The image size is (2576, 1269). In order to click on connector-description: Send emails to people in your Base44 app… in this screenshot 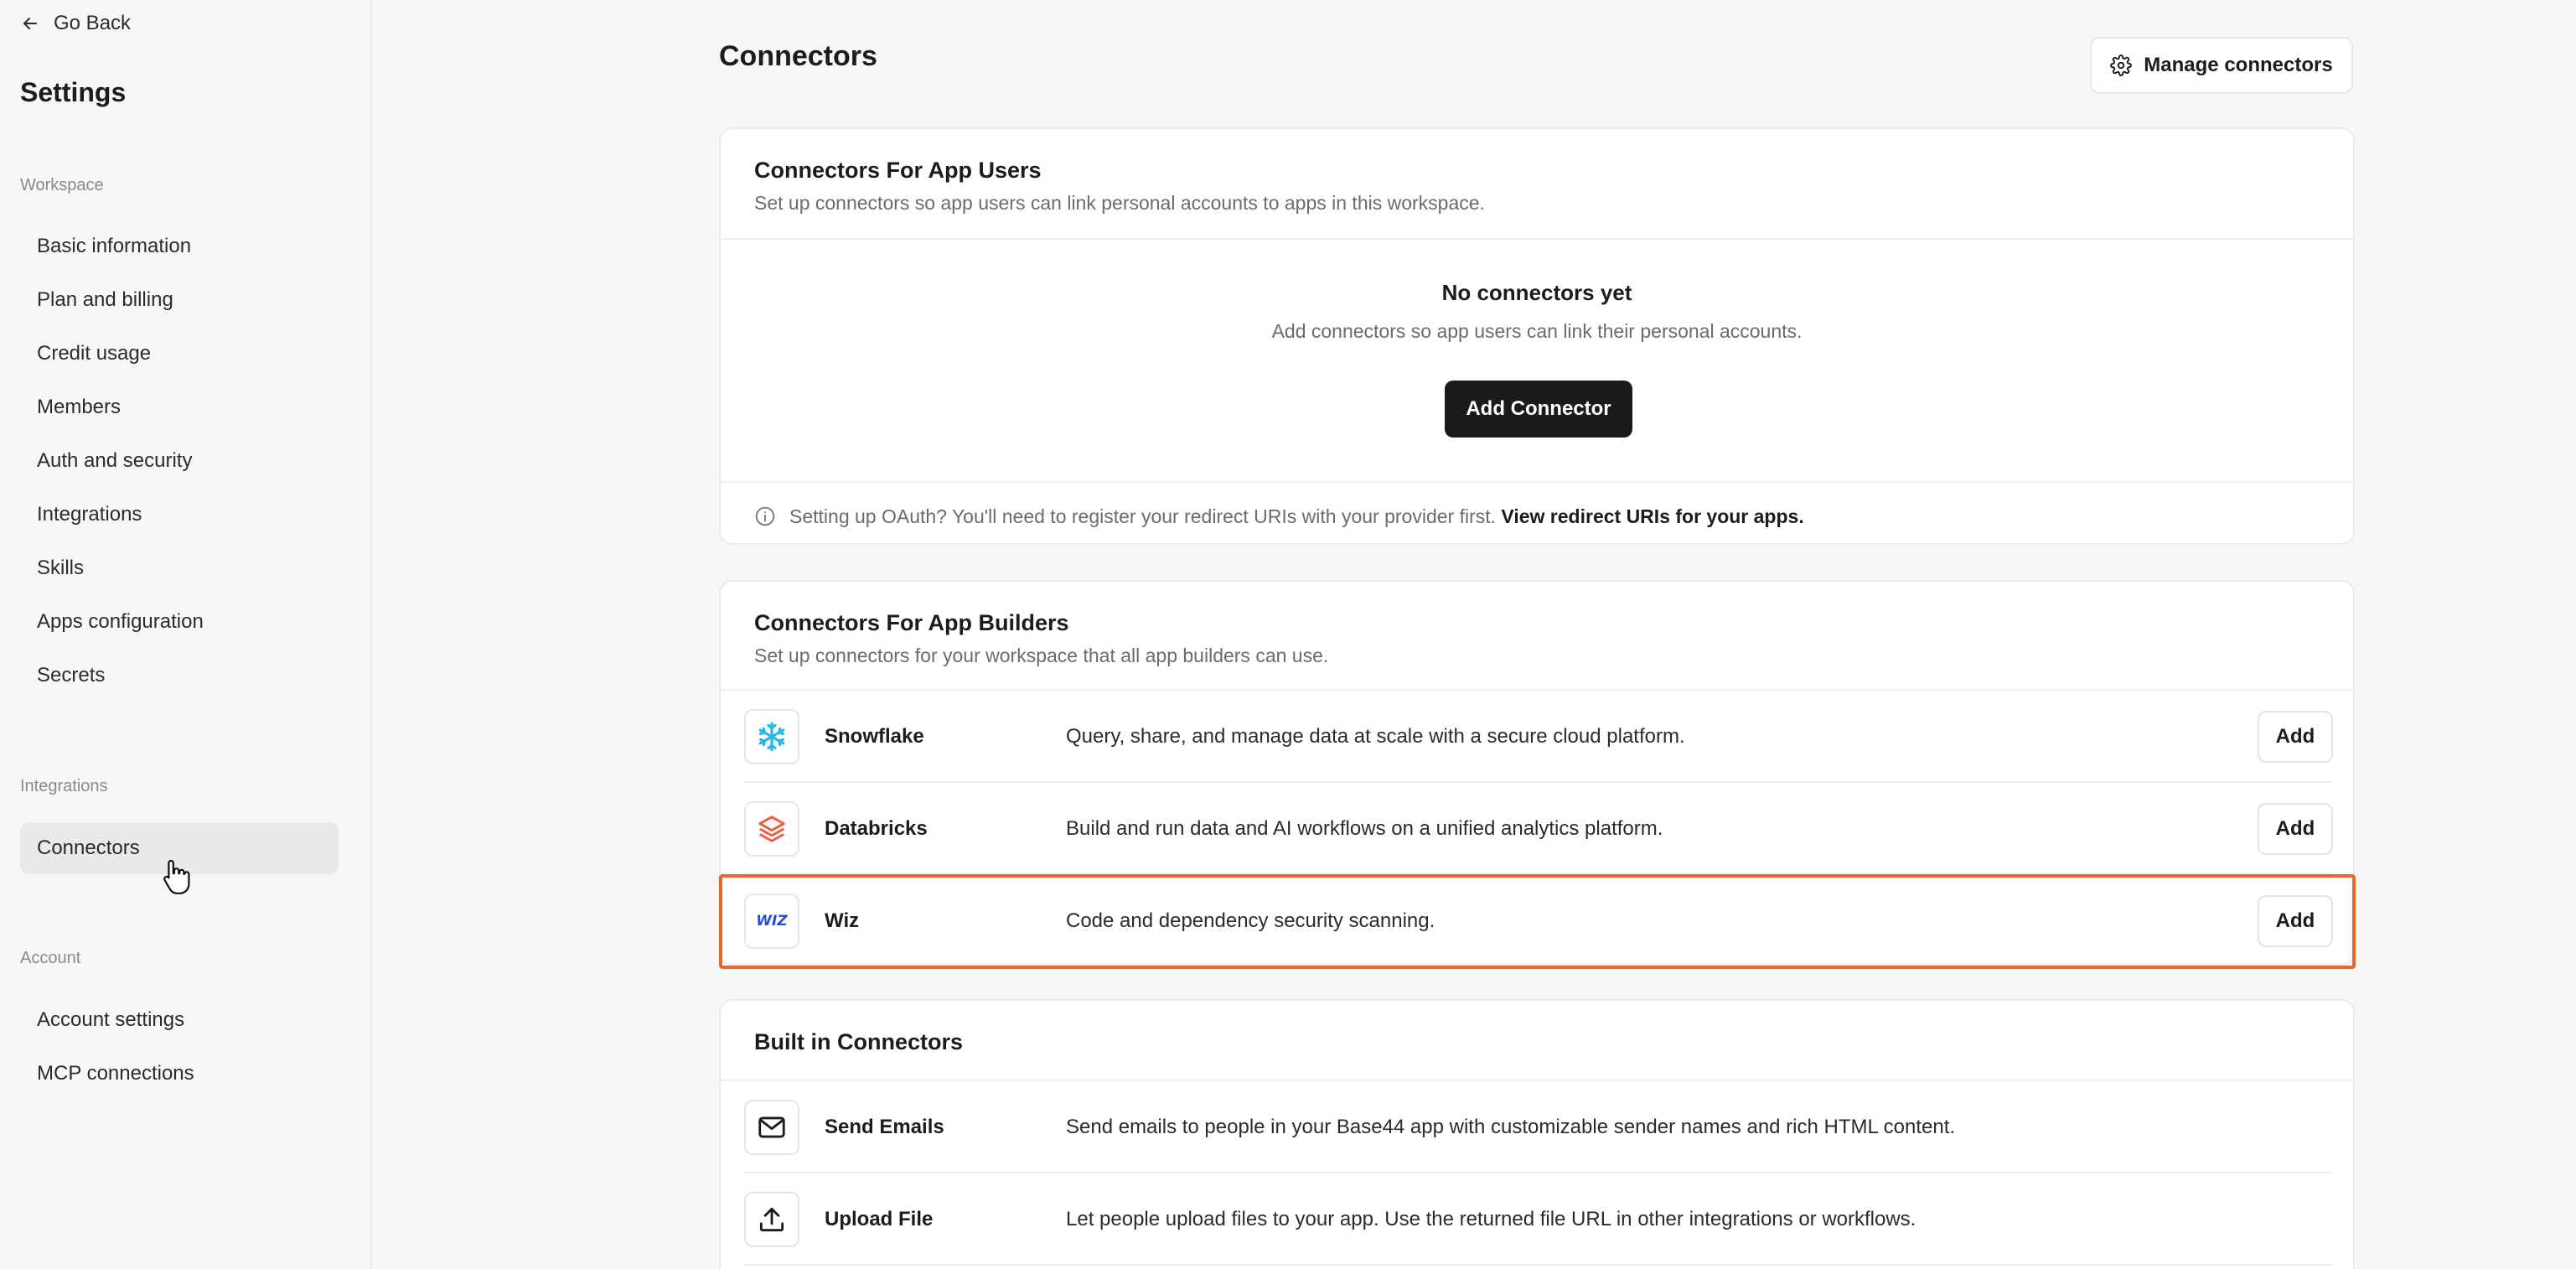, I will do `click(1511, 1127)`.